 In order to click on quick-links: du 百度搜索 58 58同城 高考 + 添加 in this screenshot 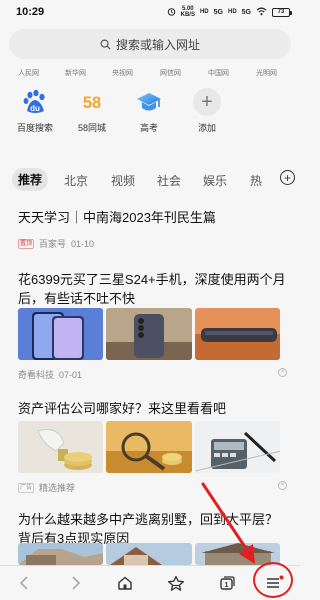, I will do `click(150, 113)`.